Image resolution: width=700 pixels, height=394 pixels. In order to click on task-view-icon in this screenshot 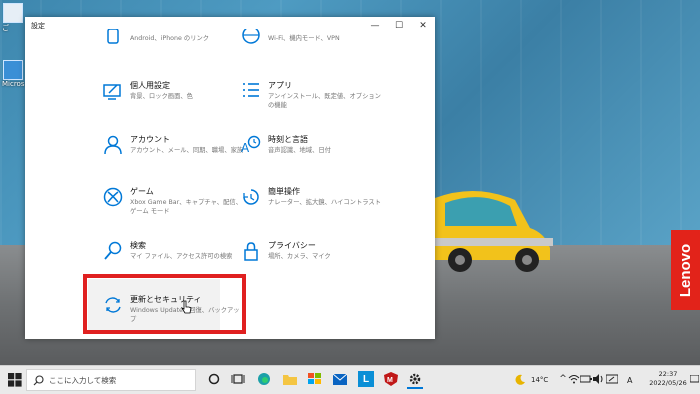, I will do `click(238, 379)`.